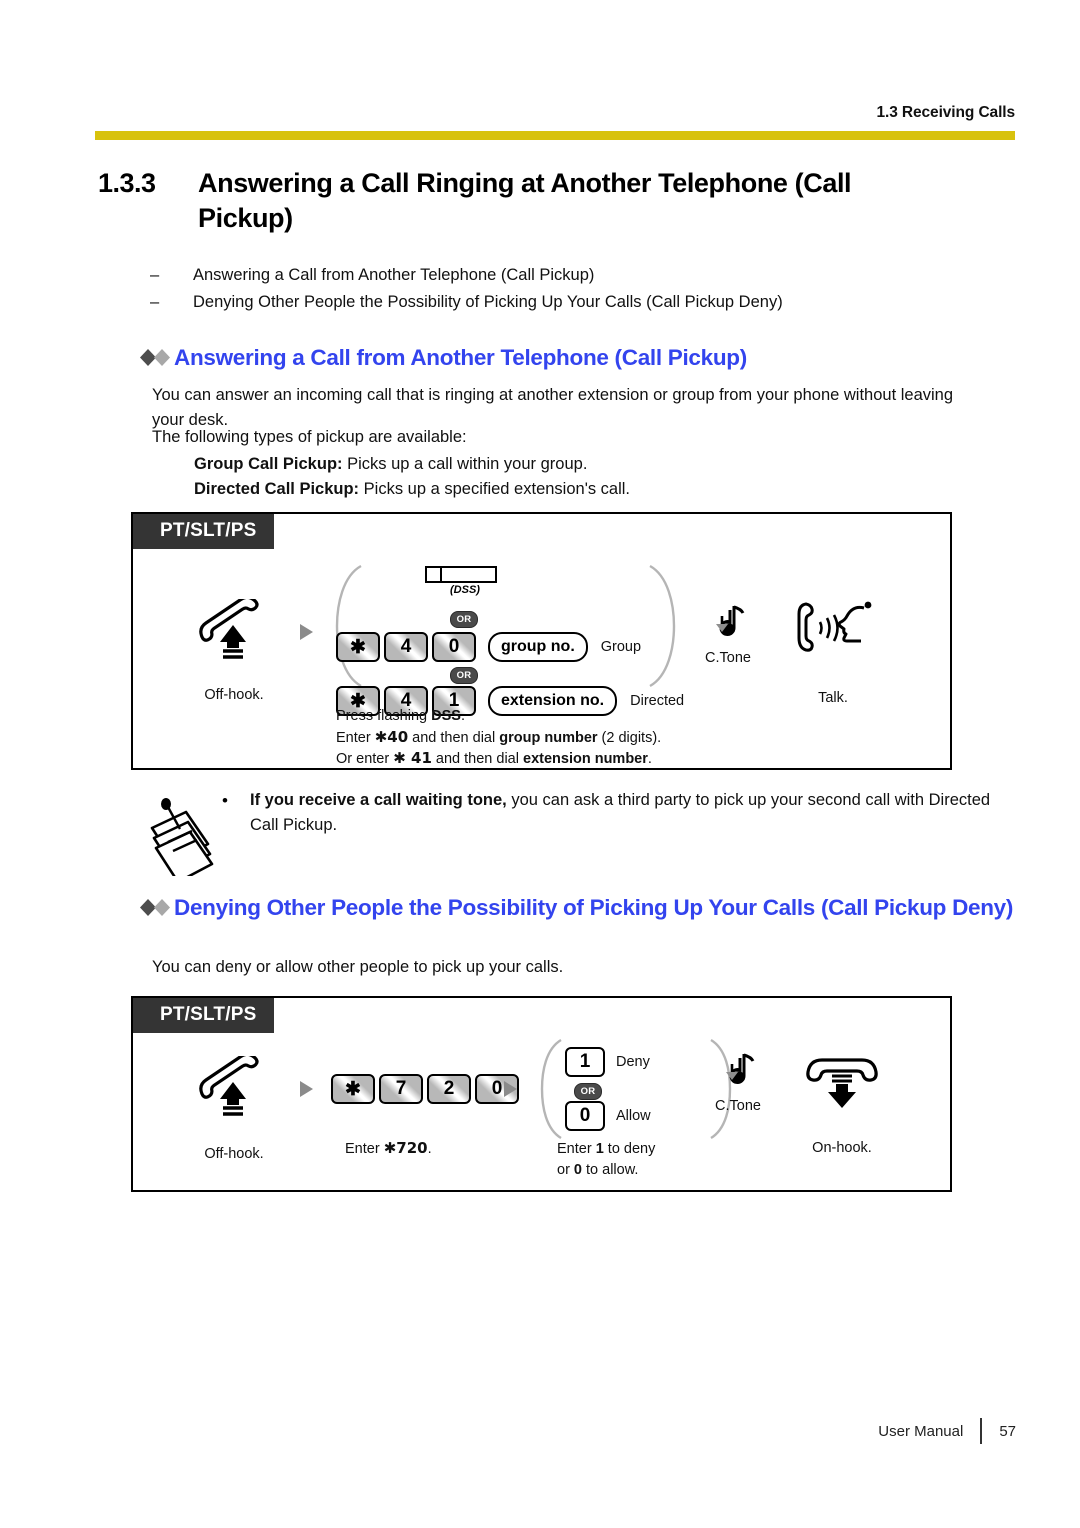  What do you see at coordinates (234, 695) in the screenshot?
I see `diagram1-offhook-caption: Off-hook.` at bounding box center [234, 695].